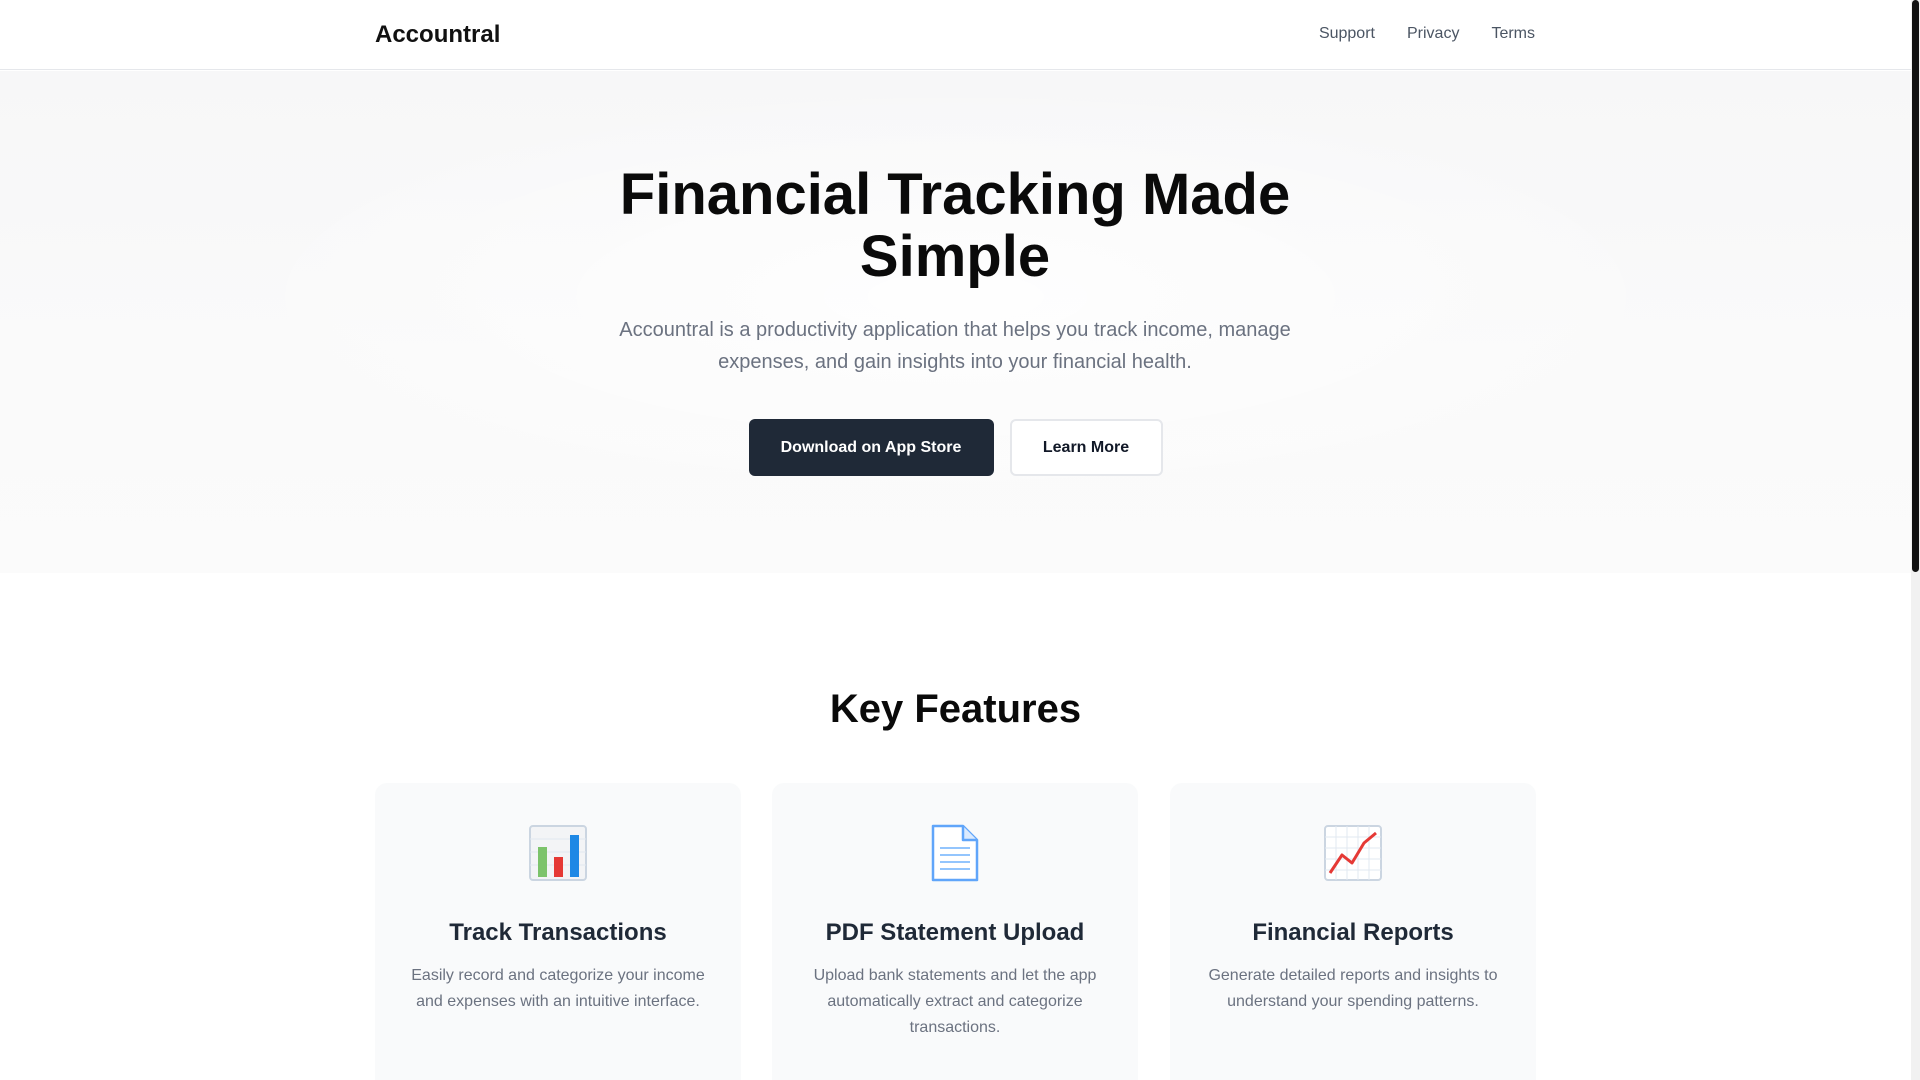 This screenshot has height=1080, width=1920. What do you see at coordinates (437, 35) in the screenshot?
I see `logo: Accountral` at bounding box center [437, 35].